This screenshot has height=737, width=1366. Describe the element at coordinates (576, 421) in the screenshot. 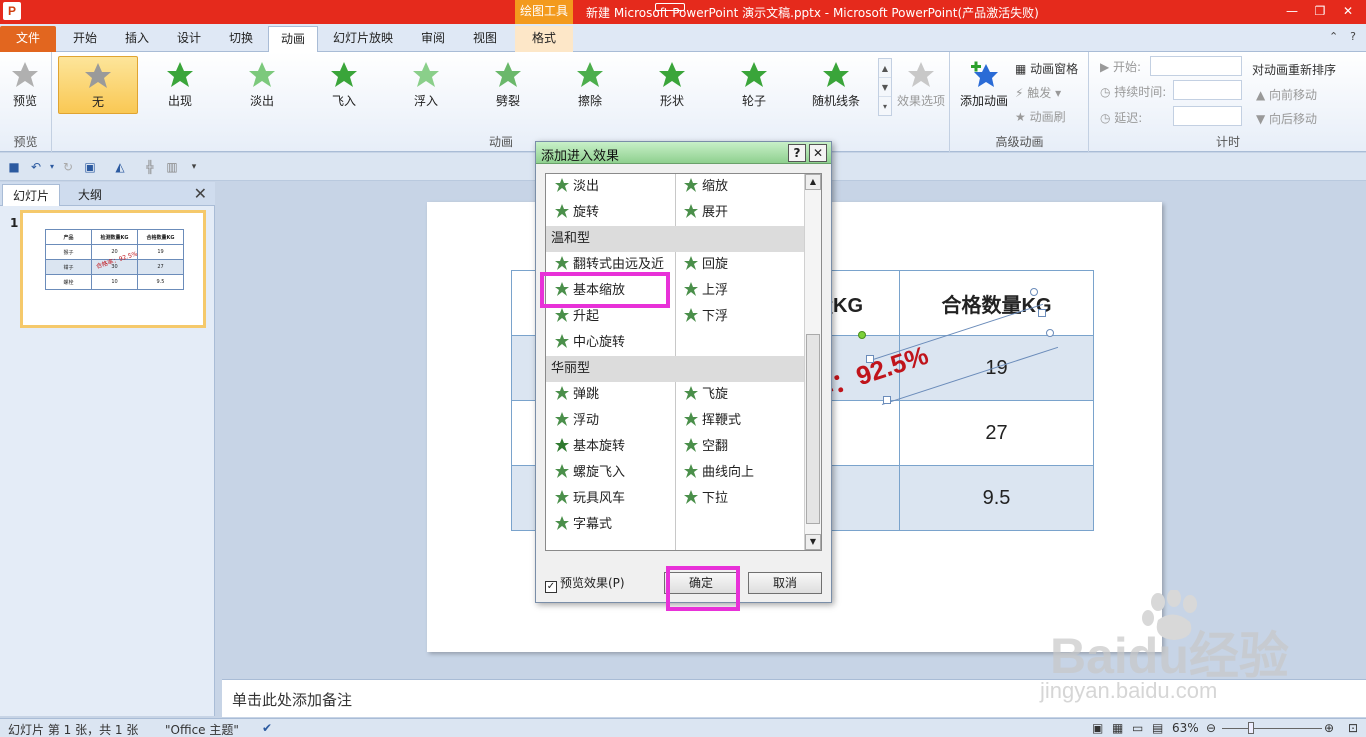

I see `effect-item: 浮动` at that location.